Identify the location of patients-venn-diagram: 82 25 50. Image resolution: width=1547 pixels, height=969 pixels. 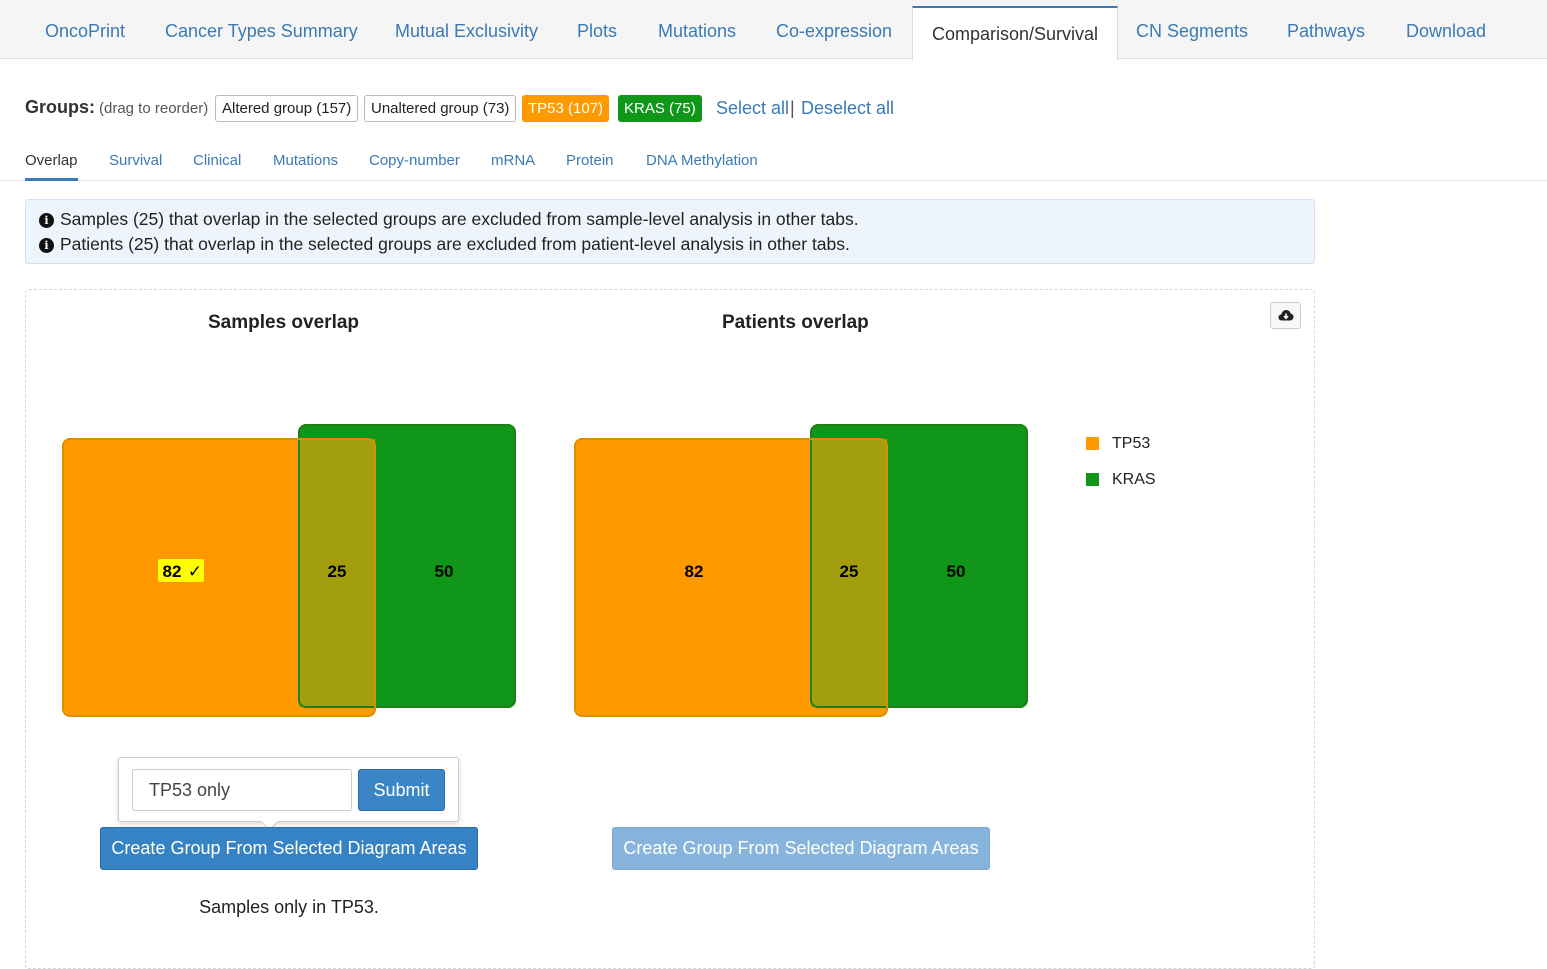
(801, 570).